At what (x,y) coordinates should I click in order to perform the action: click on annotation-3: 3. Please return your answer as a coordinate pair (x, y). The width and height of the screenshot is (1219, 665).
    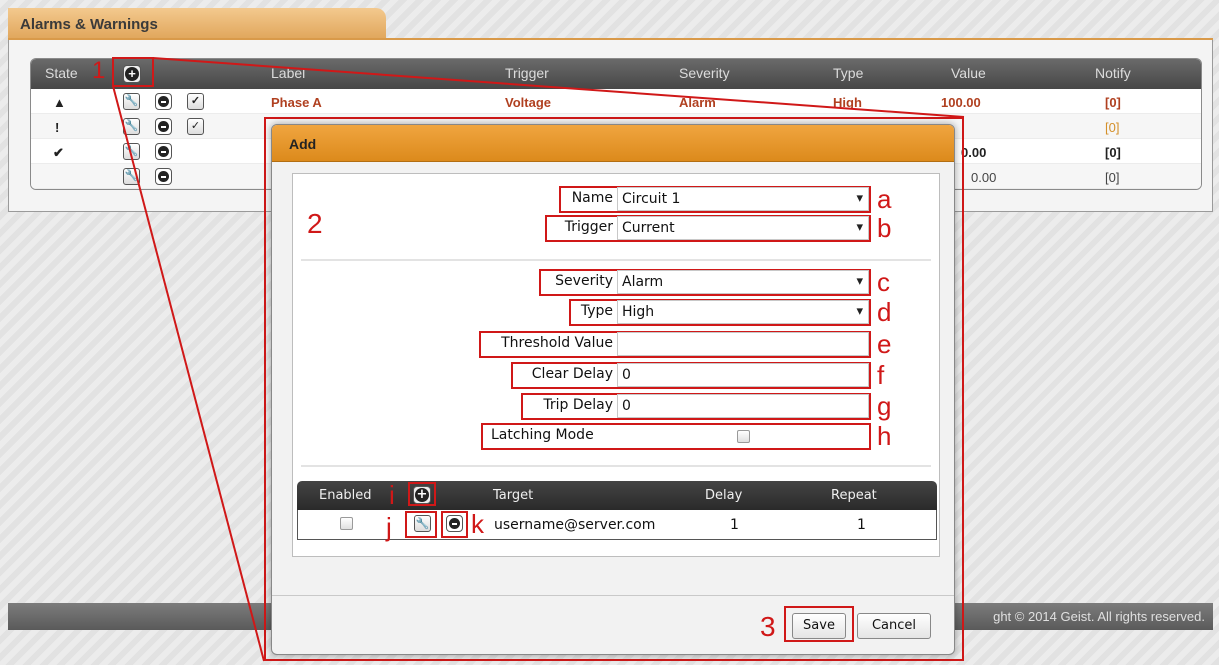
    Looking at the image, I should click on (768, 626).